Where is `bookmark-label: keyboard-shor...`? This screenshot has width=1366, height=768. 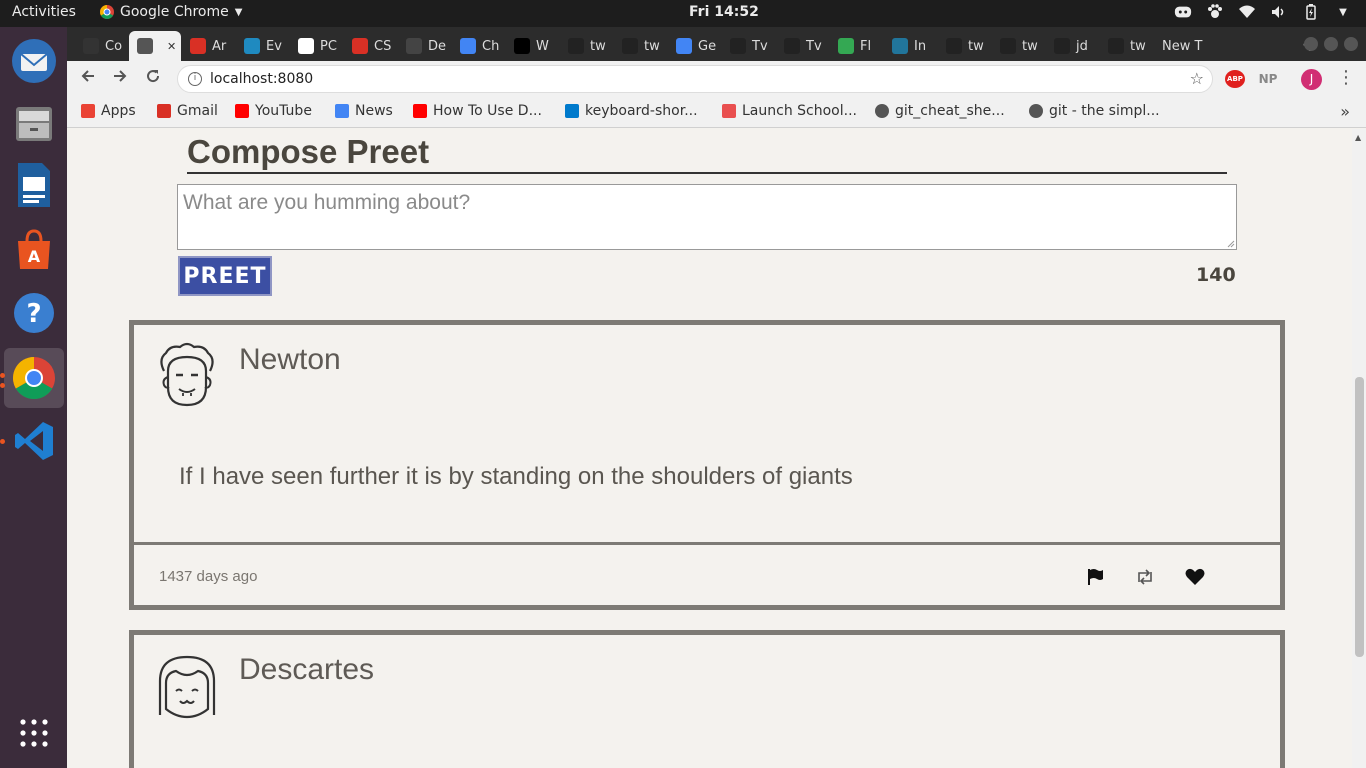
bookmark-label: keyboard-shor... is located at coordinates (641, 111).